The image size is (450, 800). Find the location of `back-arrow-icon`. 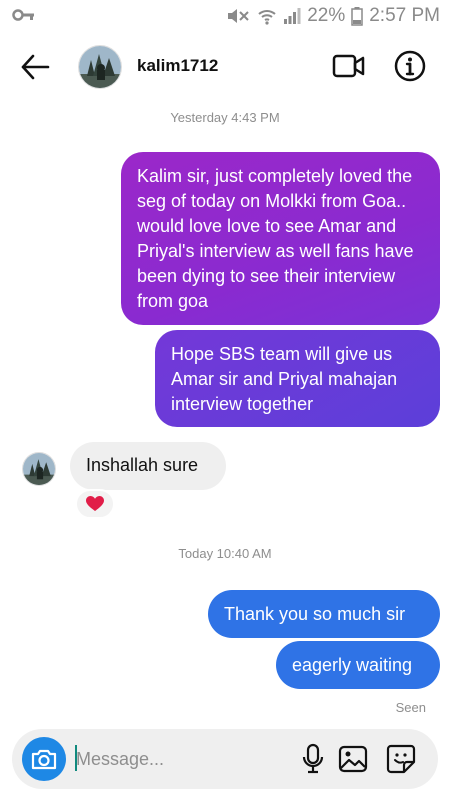

back-arrow-icon is located at coordinates (35, 67).